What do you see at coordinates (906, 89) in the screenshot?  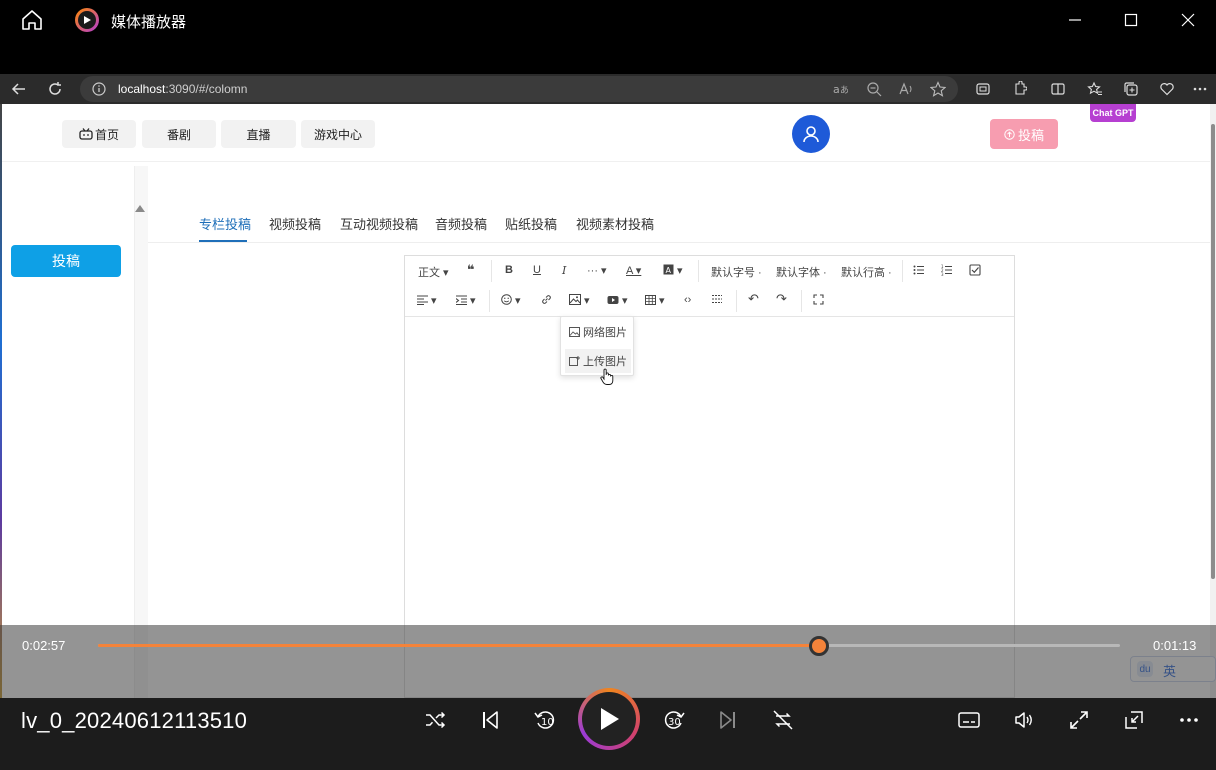 I see `read-aloud-icon` at bounding box center [906, 89].